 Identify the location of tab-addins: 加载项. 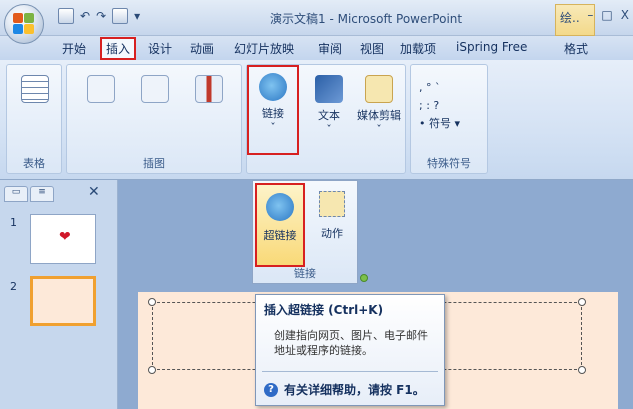
(418, 48).